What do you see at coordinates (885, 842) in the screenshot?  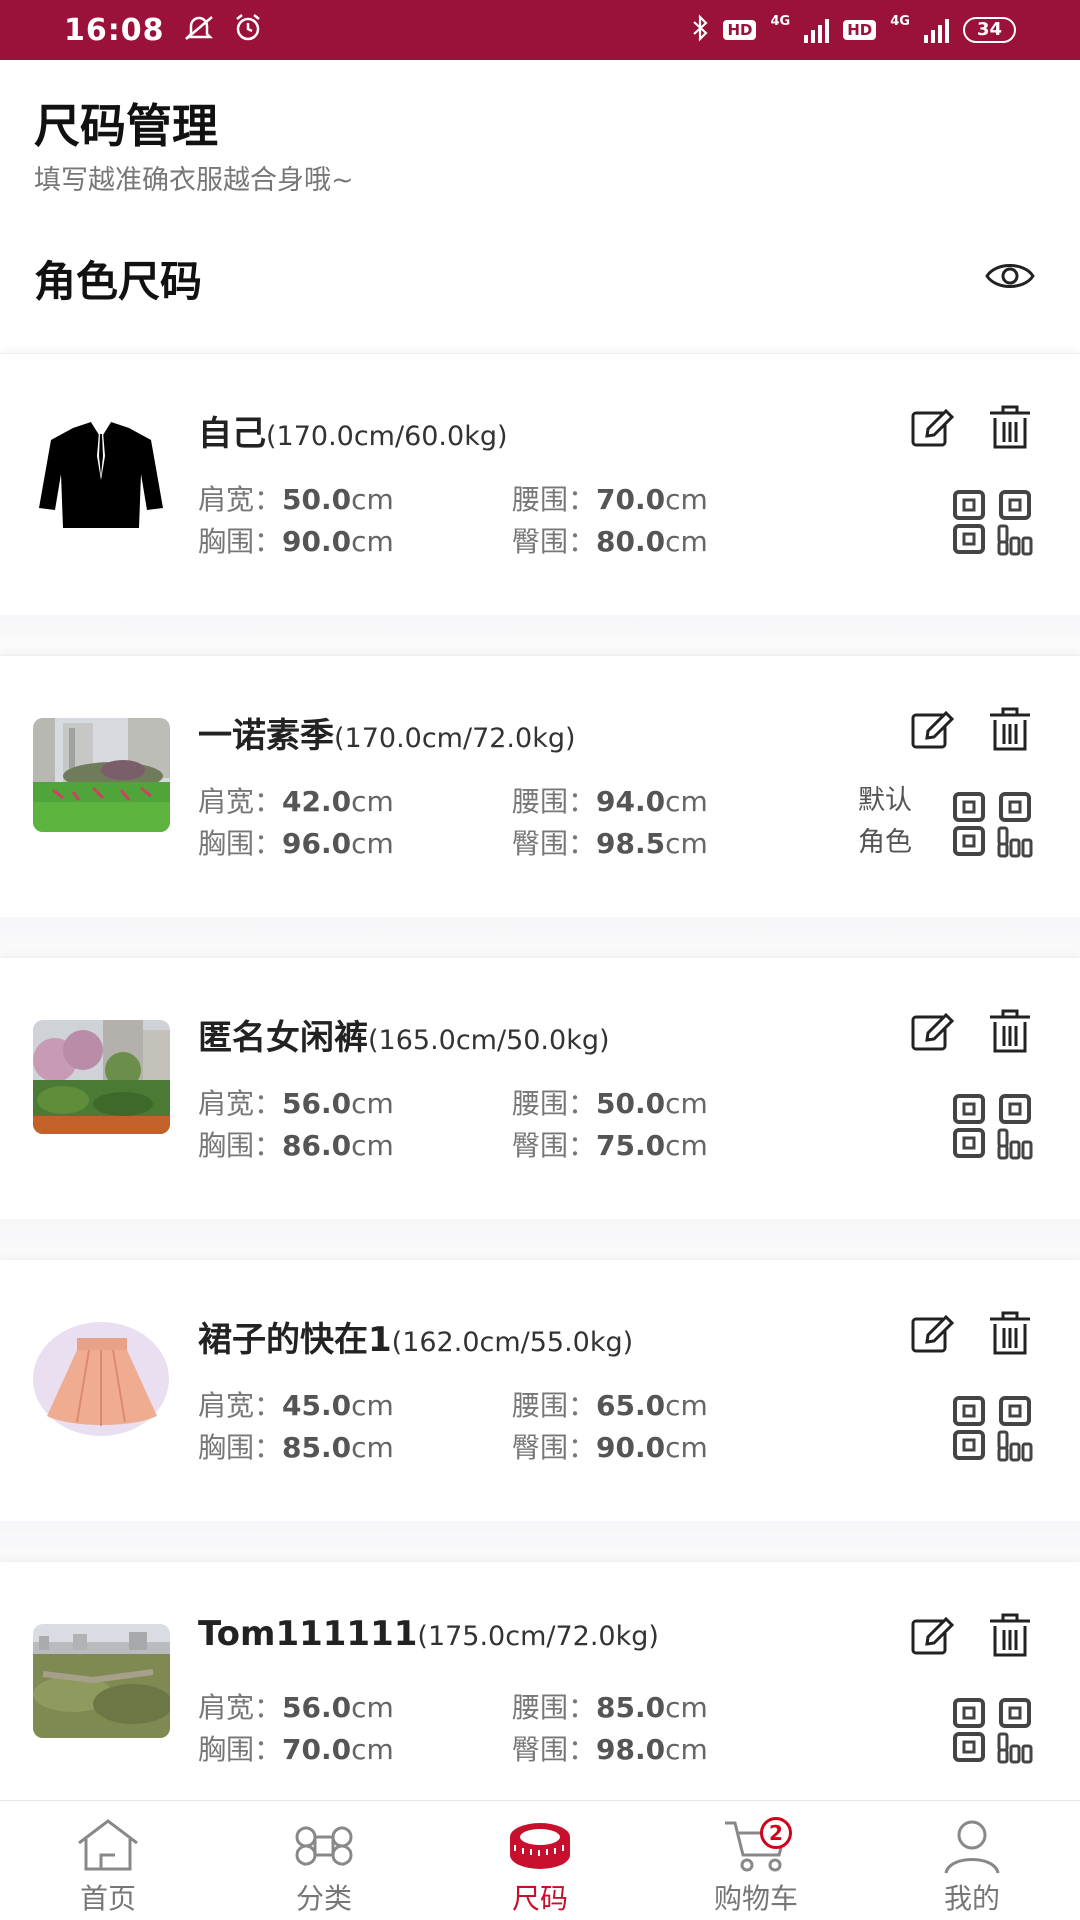 I see `default-label-line2: 角色` at bounding box center [885, 842].